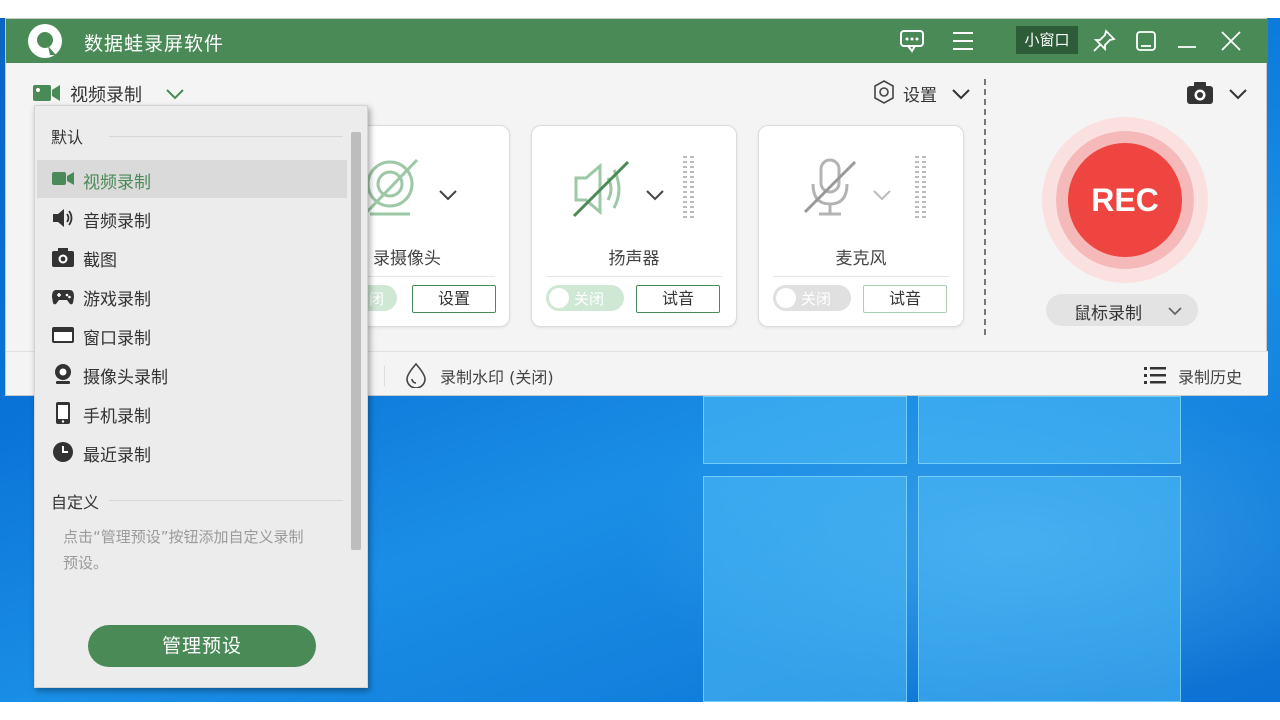 Image resolution: width=1280 pixels, height=720 pixels. What do you see at coordinates (1210, 377) in the screenshot?
I see `history-label: 录制历史` at bounding box center [1210, 377].